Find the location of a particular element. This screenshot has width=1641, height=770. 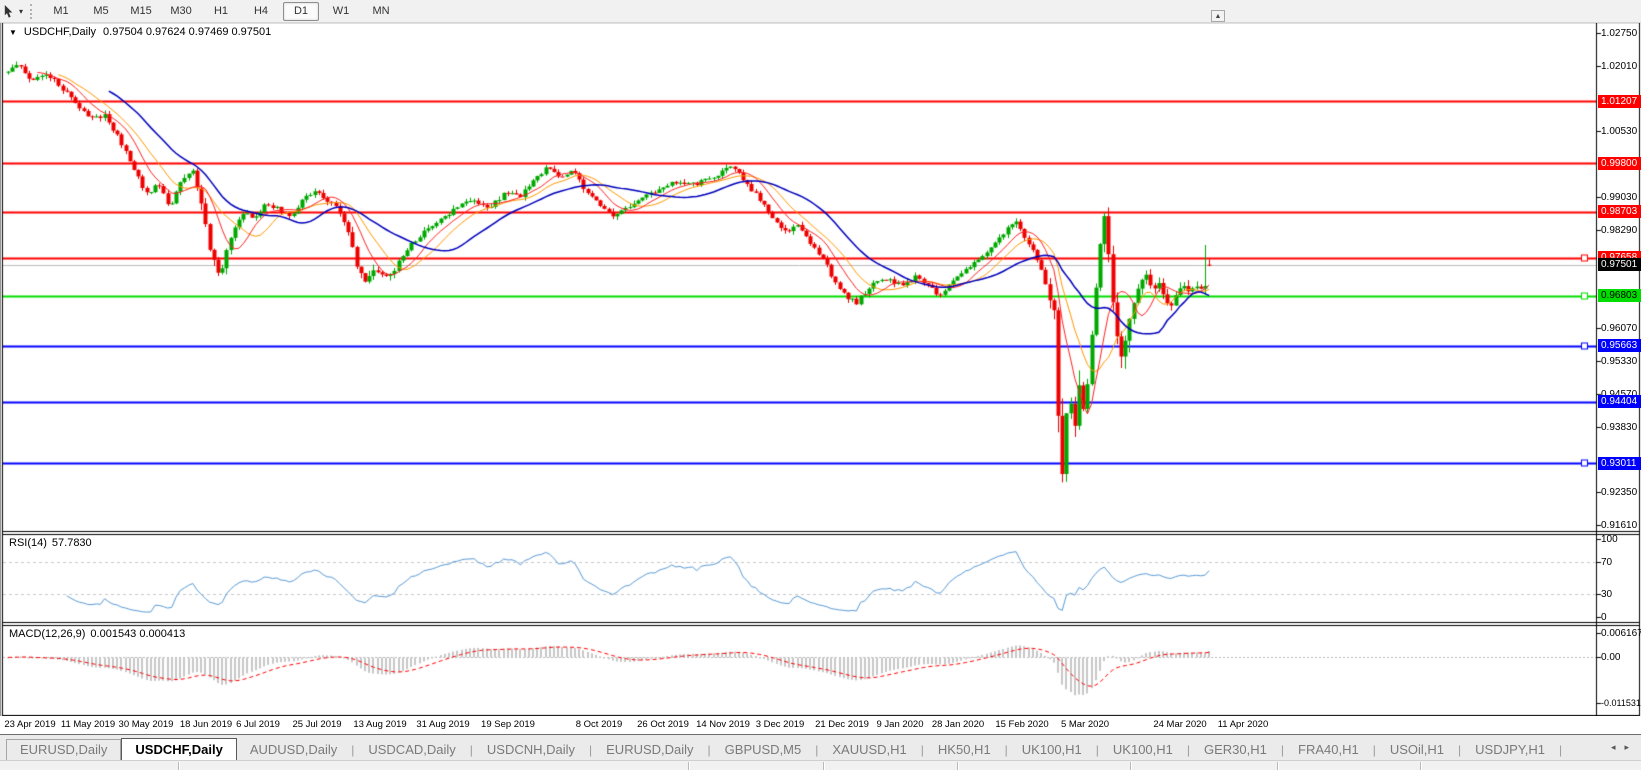

rsi-value: 57.7830 is located at coordinates (71, 543).